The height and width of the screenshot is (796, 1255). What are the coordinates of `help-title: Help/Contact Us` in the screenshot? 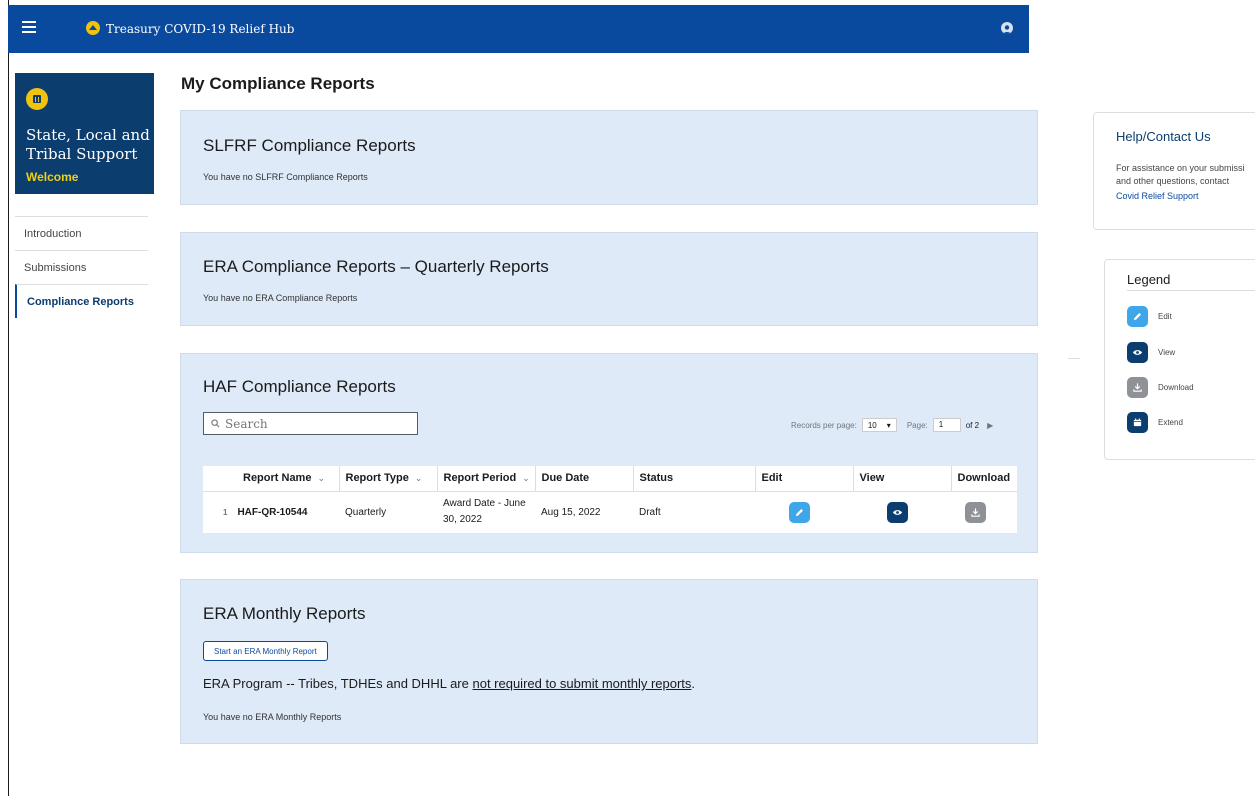 It's located at (1163, 136).